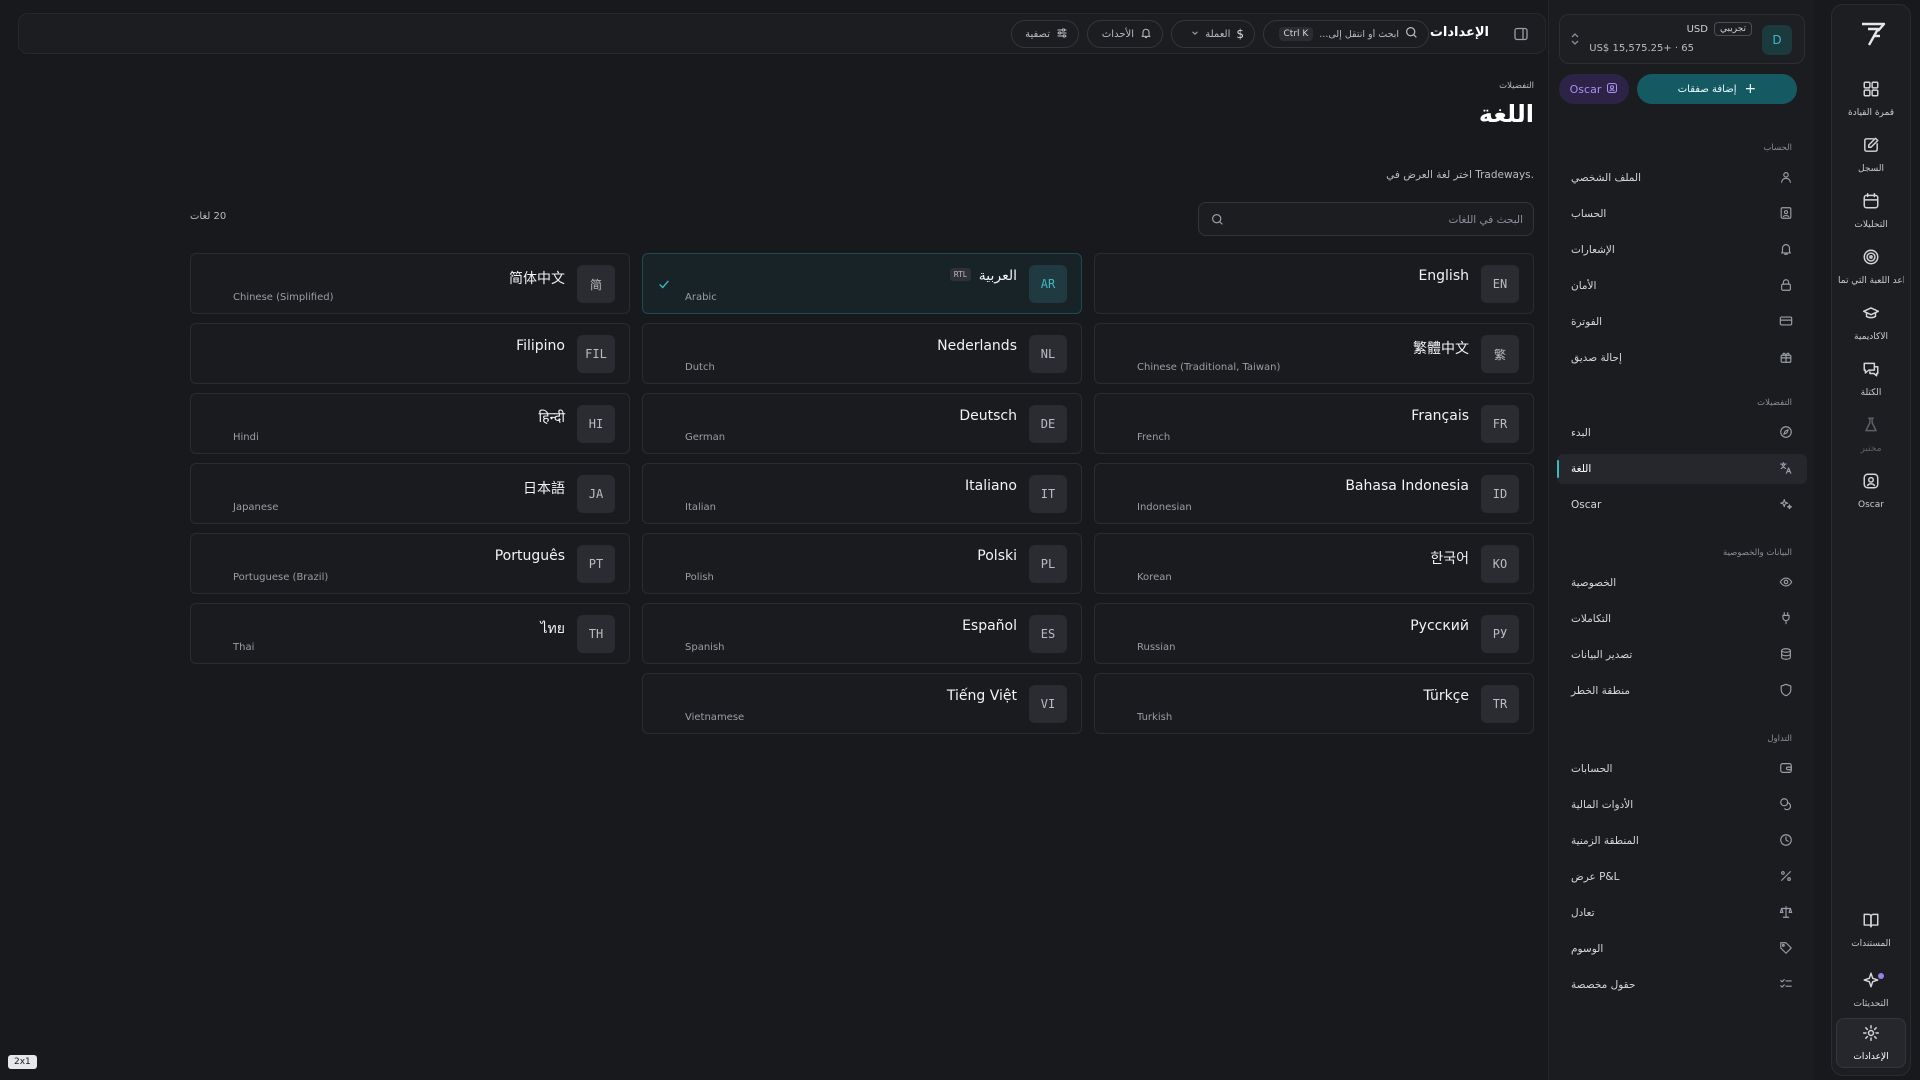 The width and height of the screenshot is (1920, 1080). Describe the element at coordinates (1732, 29) in the screenshot. I see `demo-badge: تجريبي` at that location.